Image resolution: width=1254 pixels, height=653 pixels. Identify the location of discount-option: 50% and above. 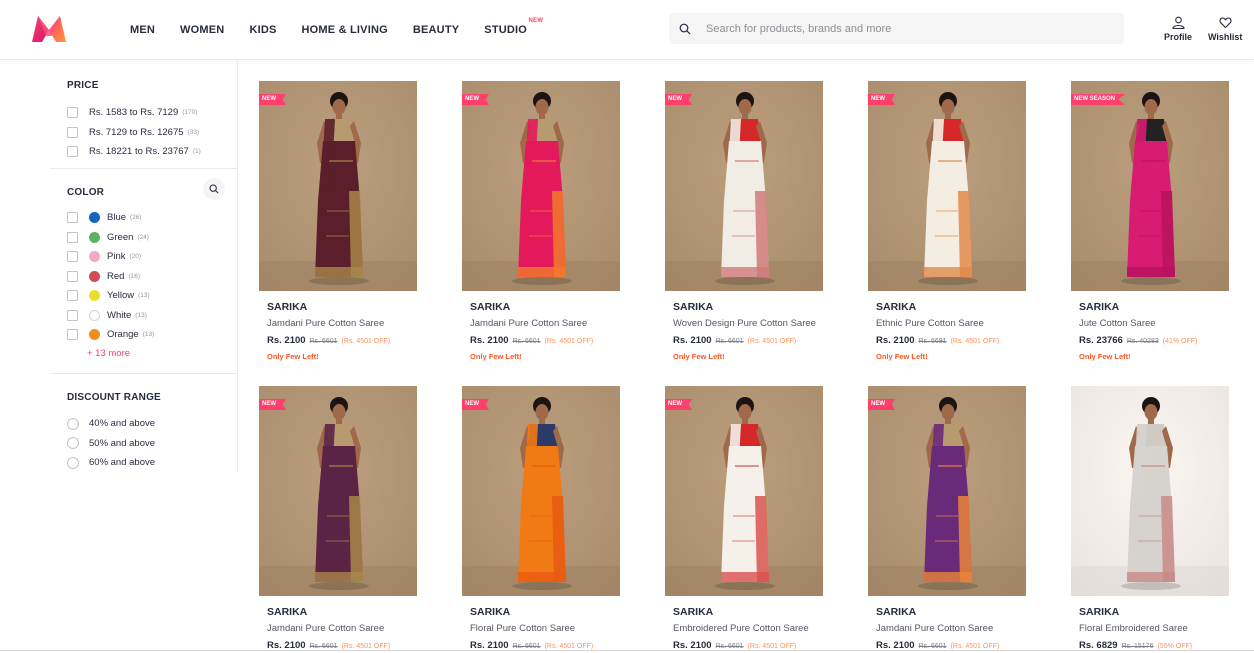
(152, 444).